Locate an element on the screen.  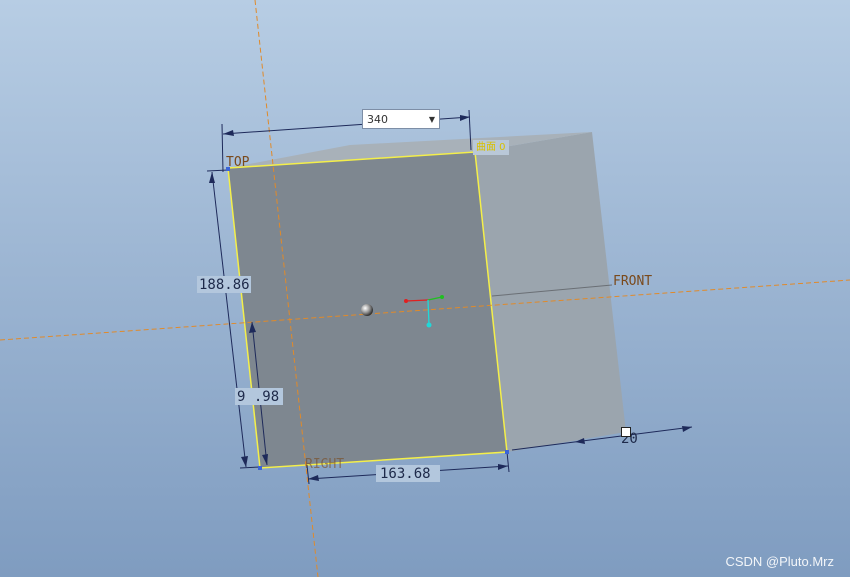
dimension-width-text: 163.68 is located at coordinates (405, 474).